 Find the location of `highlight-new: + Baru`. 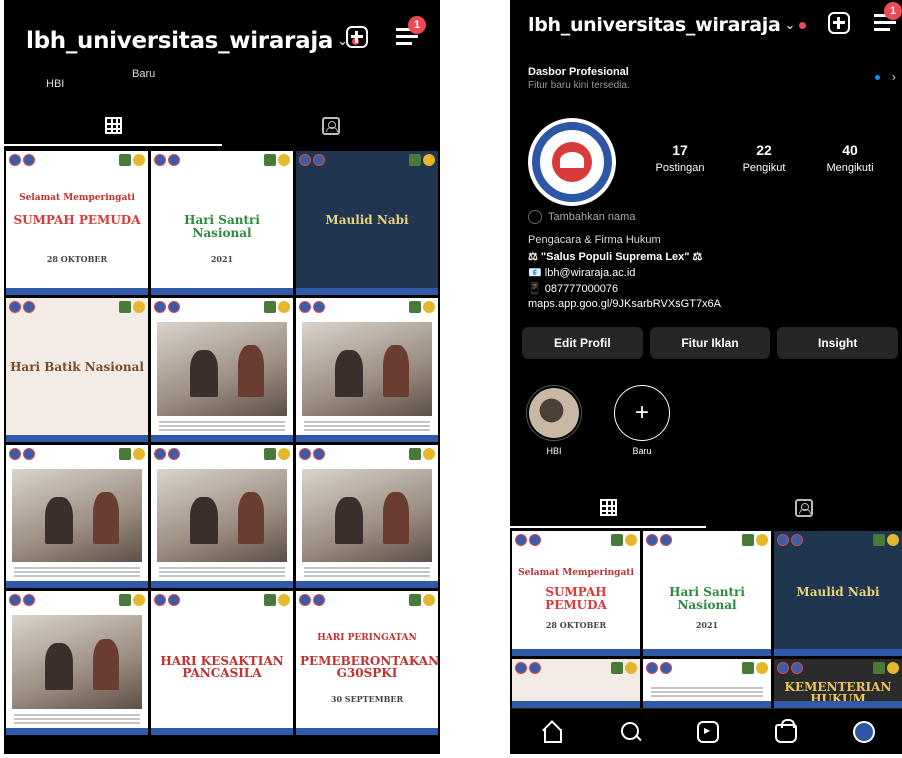

highlight-new: + Baru is located at coordinates (642, 420).